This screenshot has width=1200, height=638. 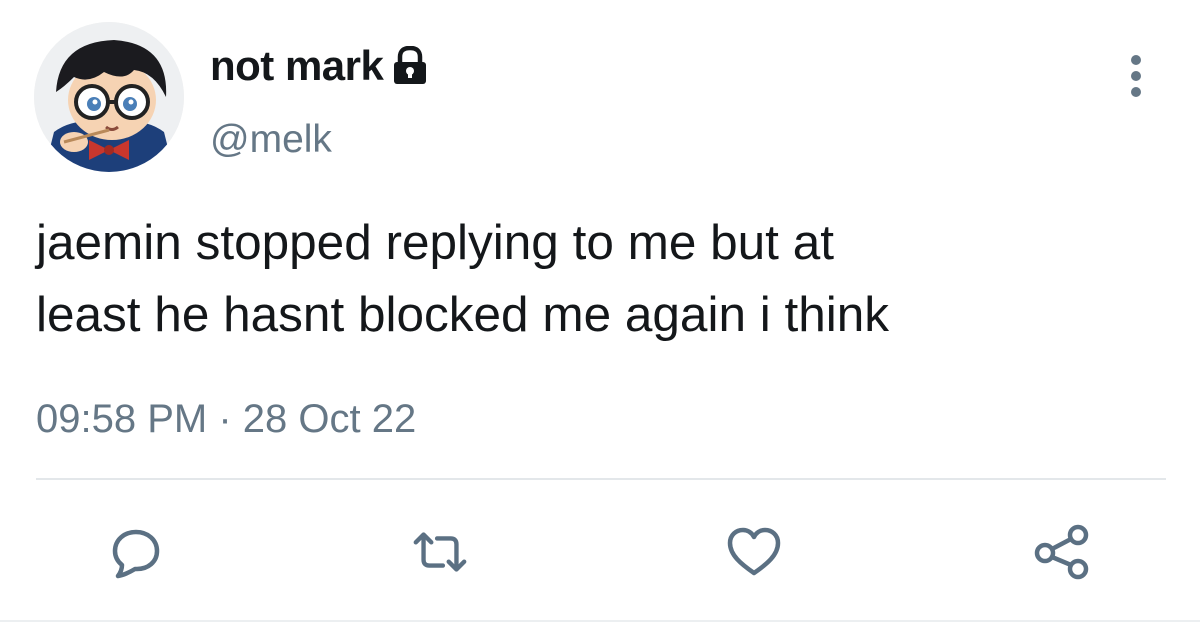 I want to click on retweet-button, so click(x=440, y=552).